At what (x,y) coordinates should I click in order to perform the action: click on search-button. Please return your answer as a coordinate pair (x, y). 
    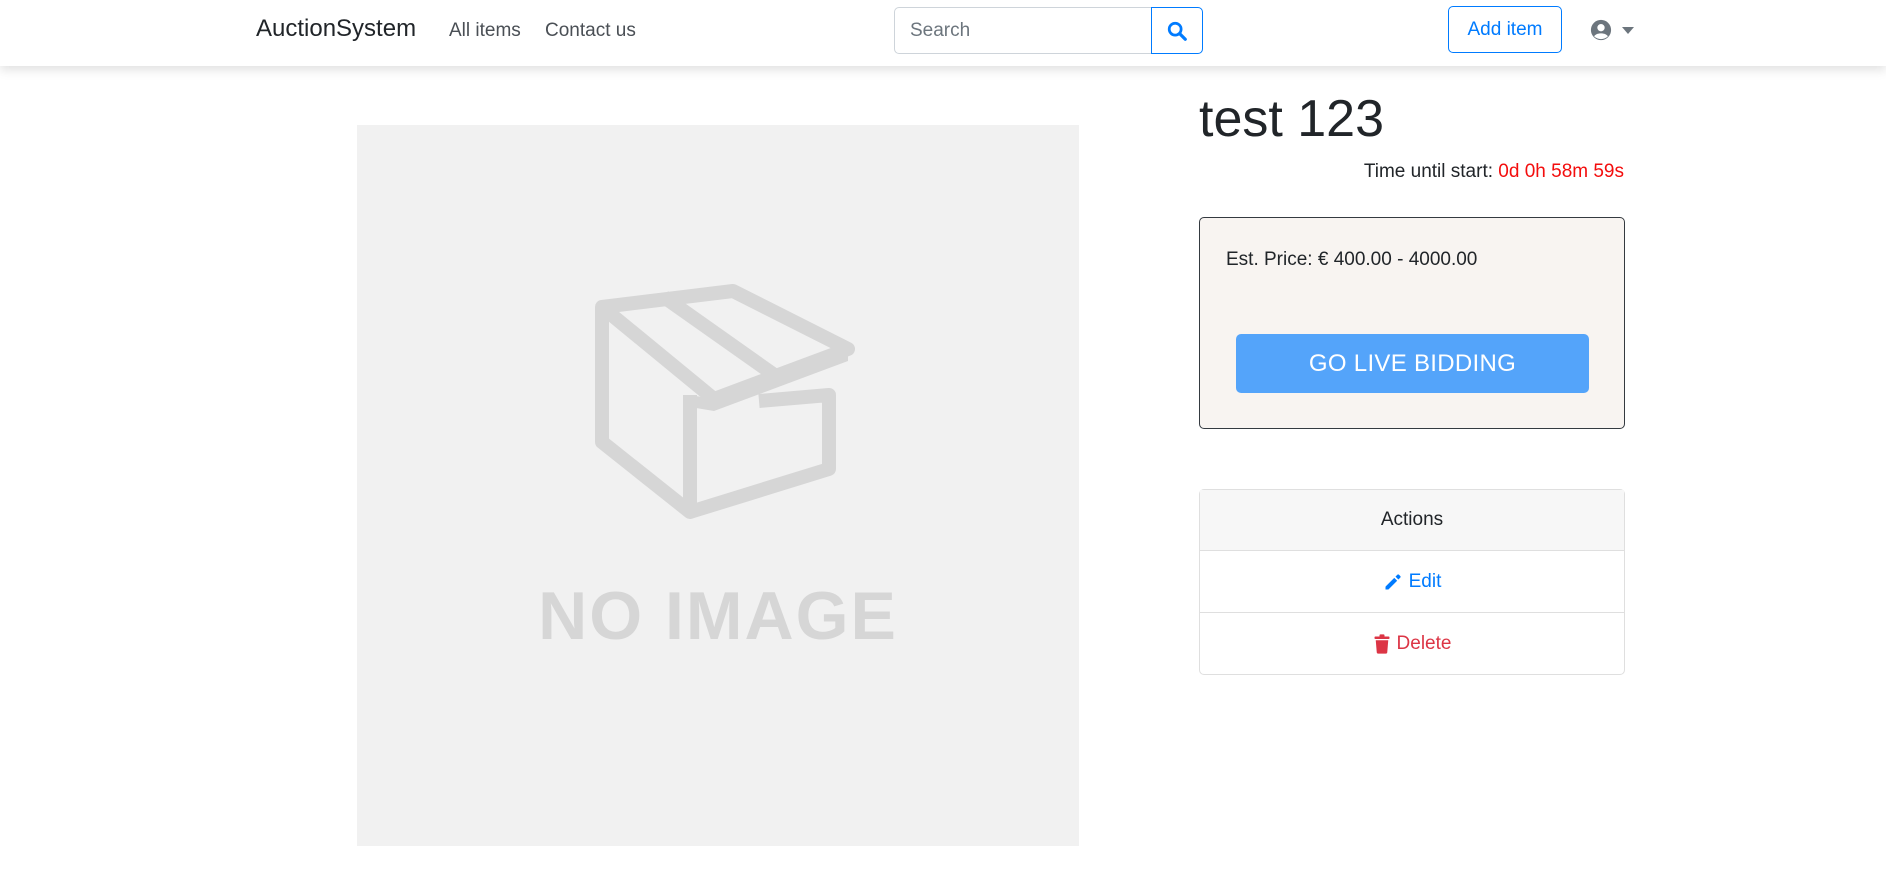
    Looking at the image, I should click on (1177, 30).